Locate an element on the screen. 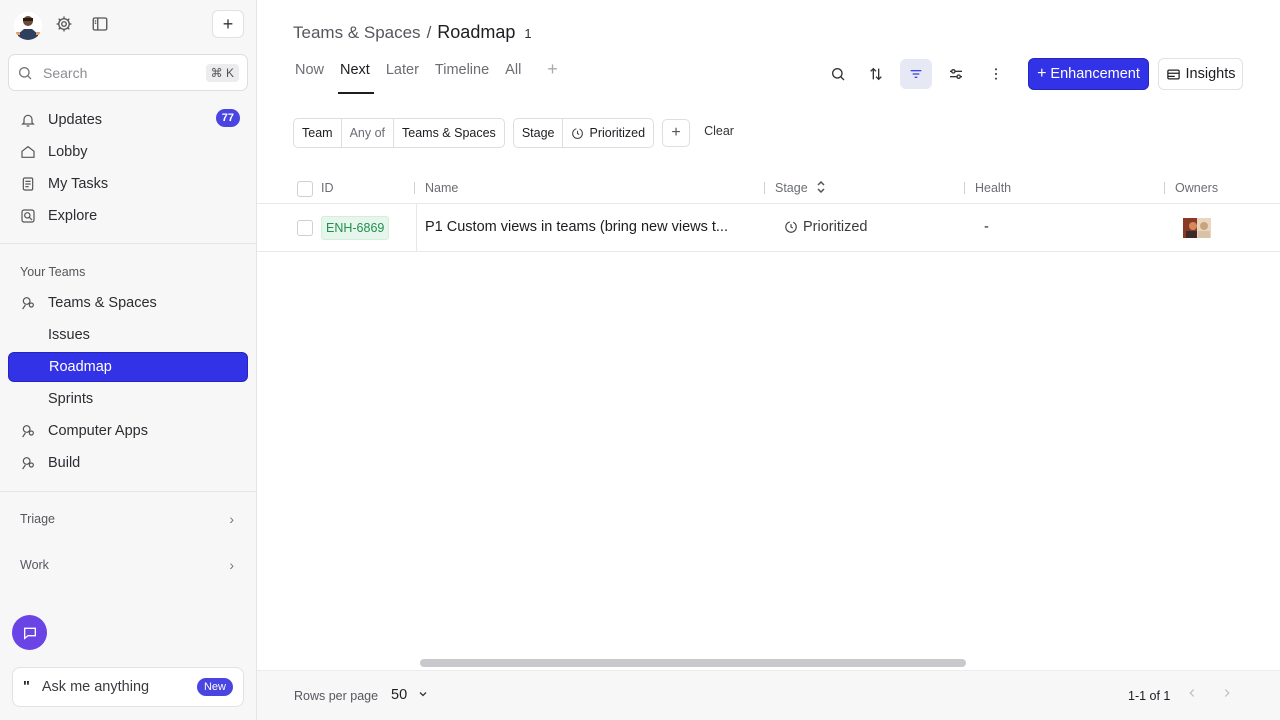 The height and width of the screenshot is (720, 1280). insights-button: Insights is located at coordinates (1200, 74).